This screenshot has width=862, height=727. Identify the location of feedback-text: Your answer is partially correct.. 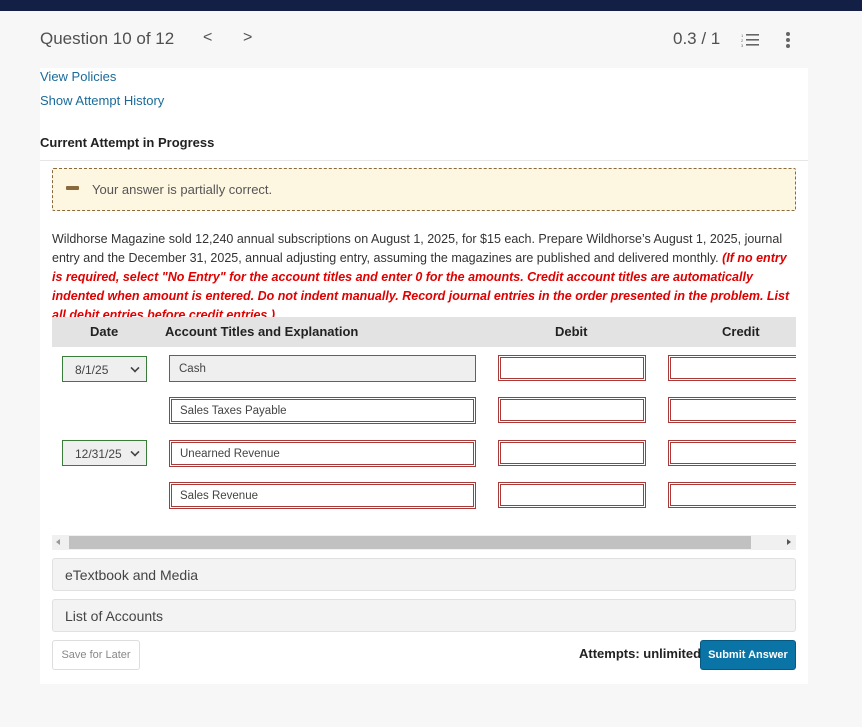
(182, 189).